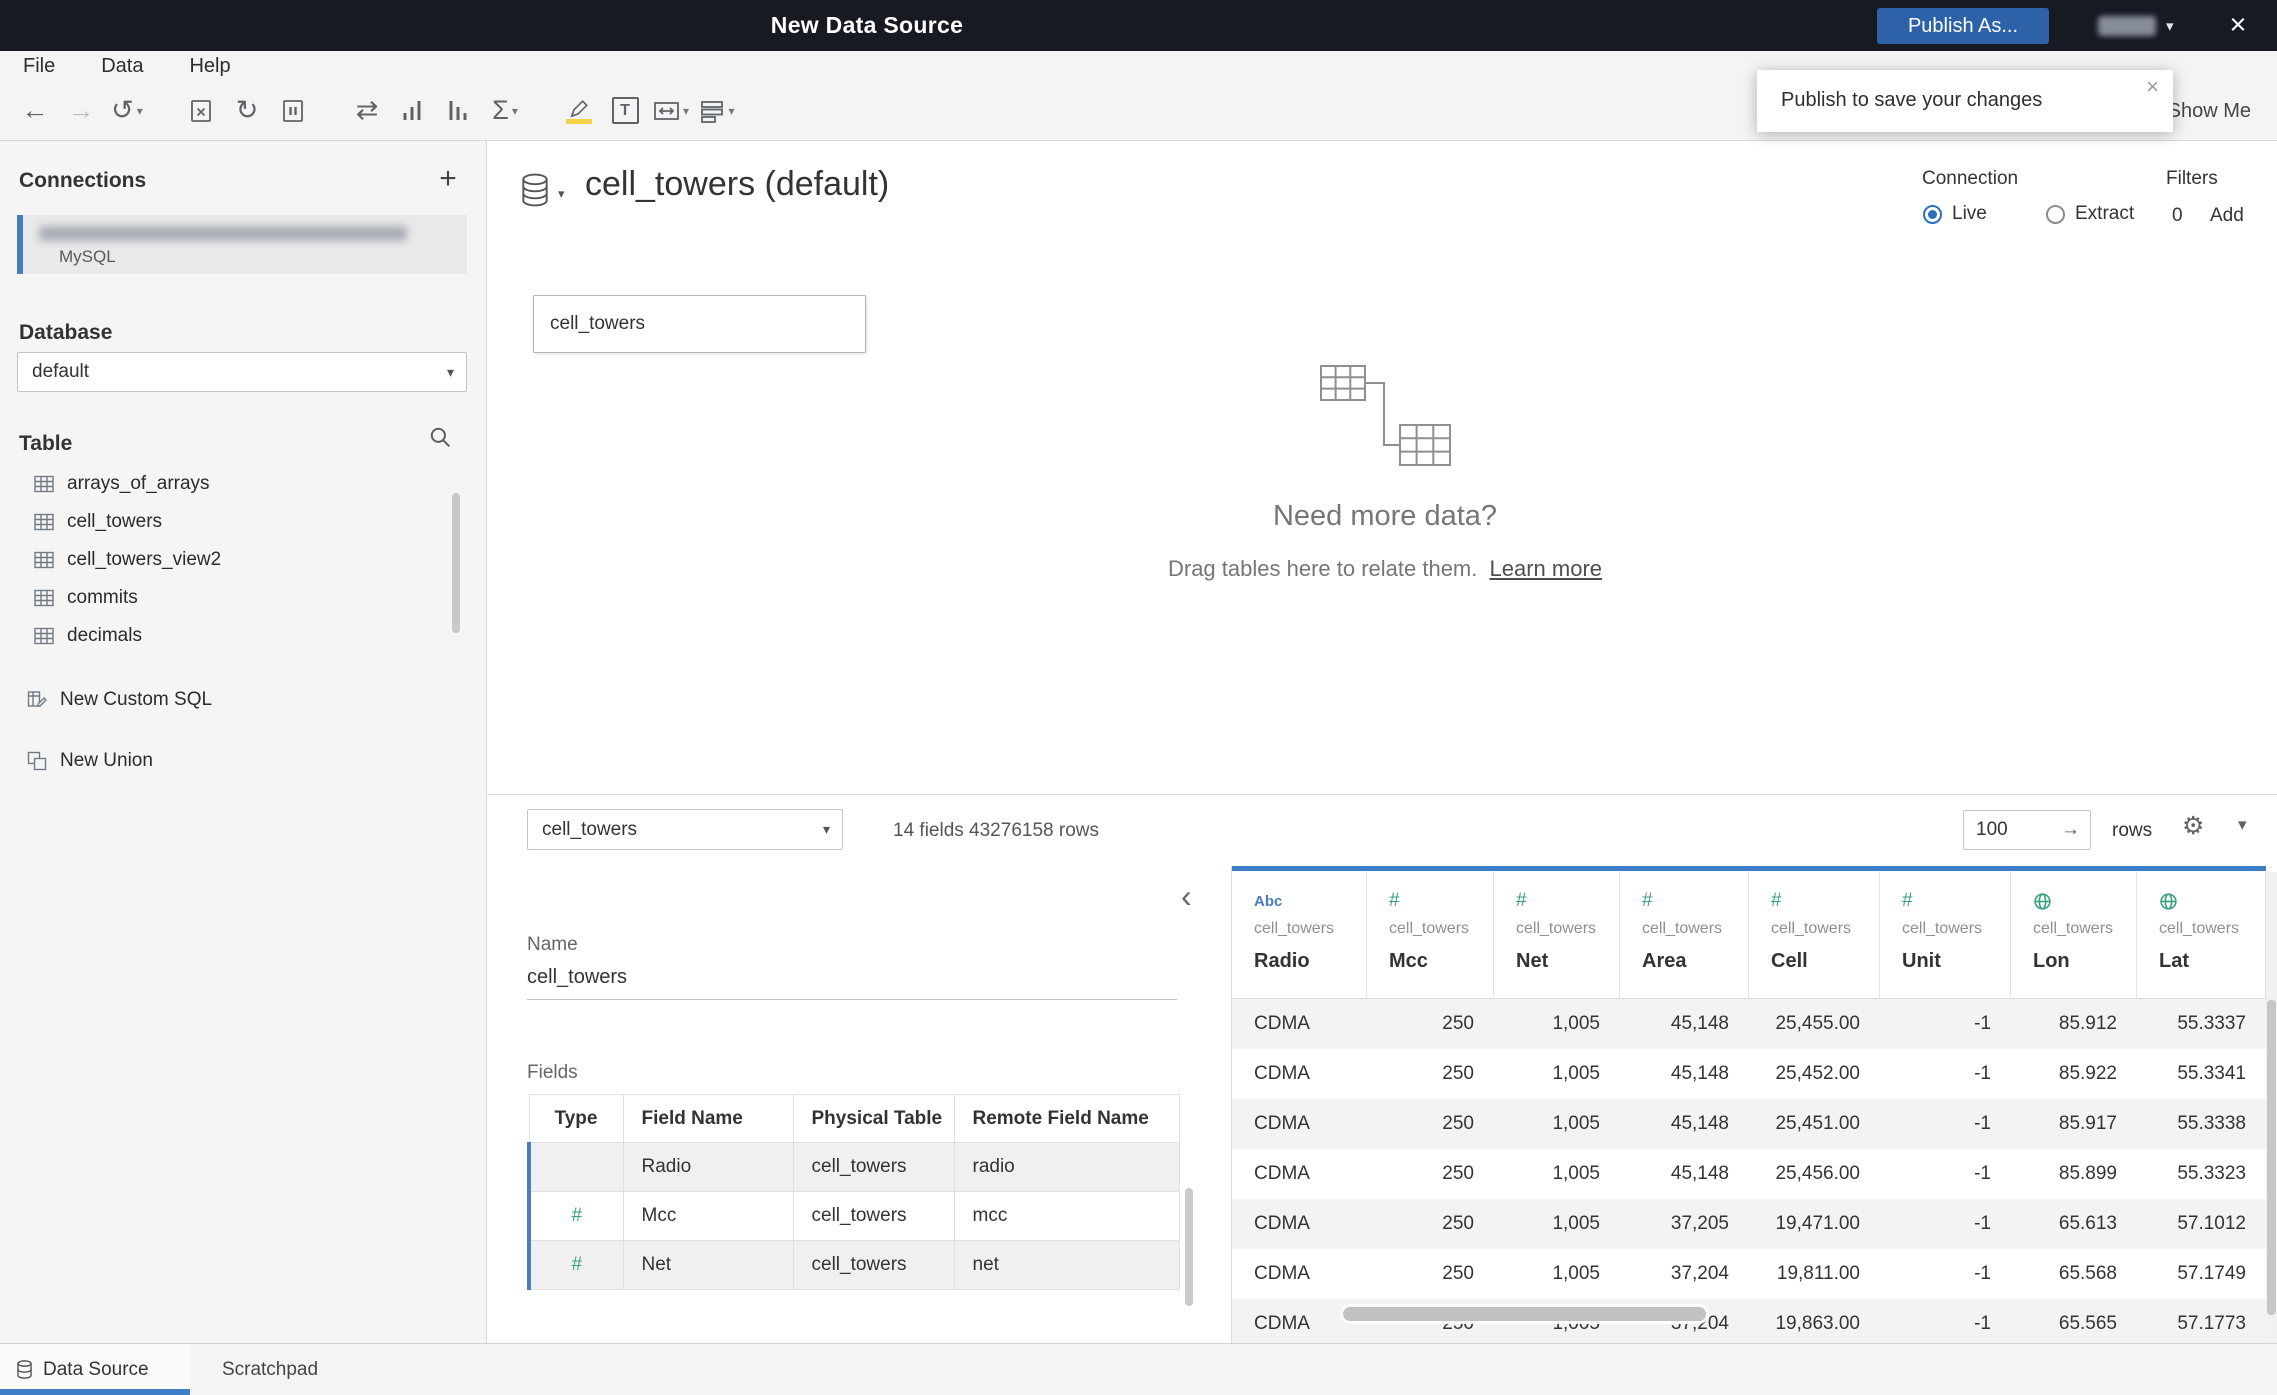 The image size is (2277, 1395). What do you see at coordinates (2087, 1273) in the screenshot?
I see `grid-cell: 65.568` at bounding box center [2087, 1273].